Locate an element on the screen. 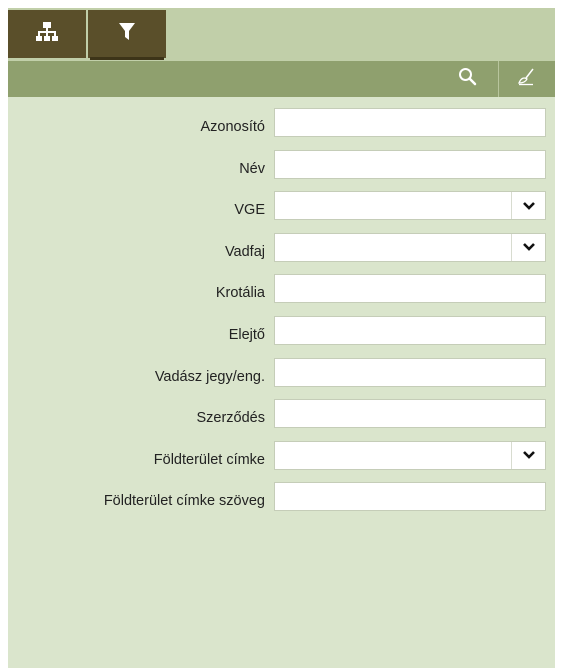 The width and height of the screenshot is (564, 670). vadfaj-select is located at coordinates (410, 247).